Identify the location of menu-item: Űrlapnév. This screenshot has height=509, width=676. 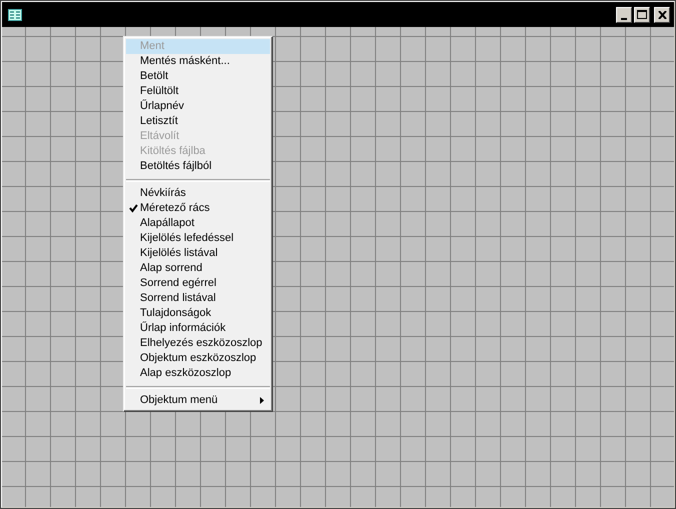
(198, 106).